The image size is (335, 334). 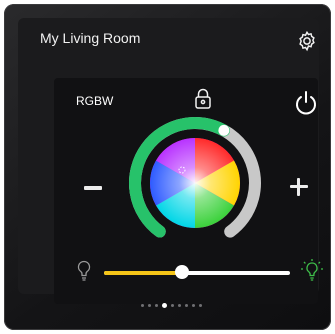 I want to click on brightness-slider-fill, so click(x=143, y=273).